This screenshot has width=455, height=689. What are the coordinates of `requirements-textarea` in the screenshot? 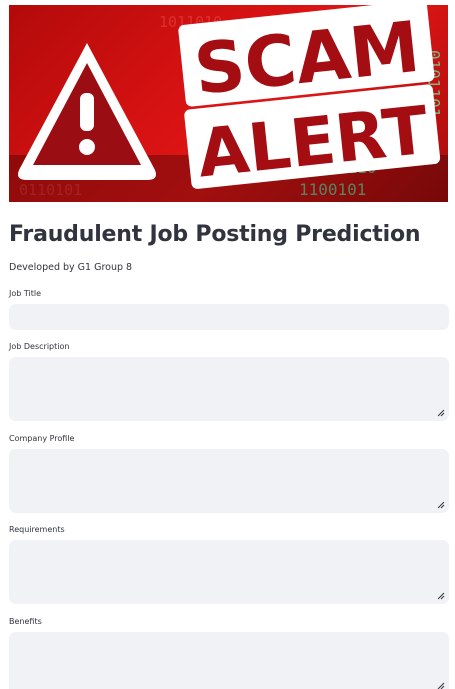 It's located at (229, 572).